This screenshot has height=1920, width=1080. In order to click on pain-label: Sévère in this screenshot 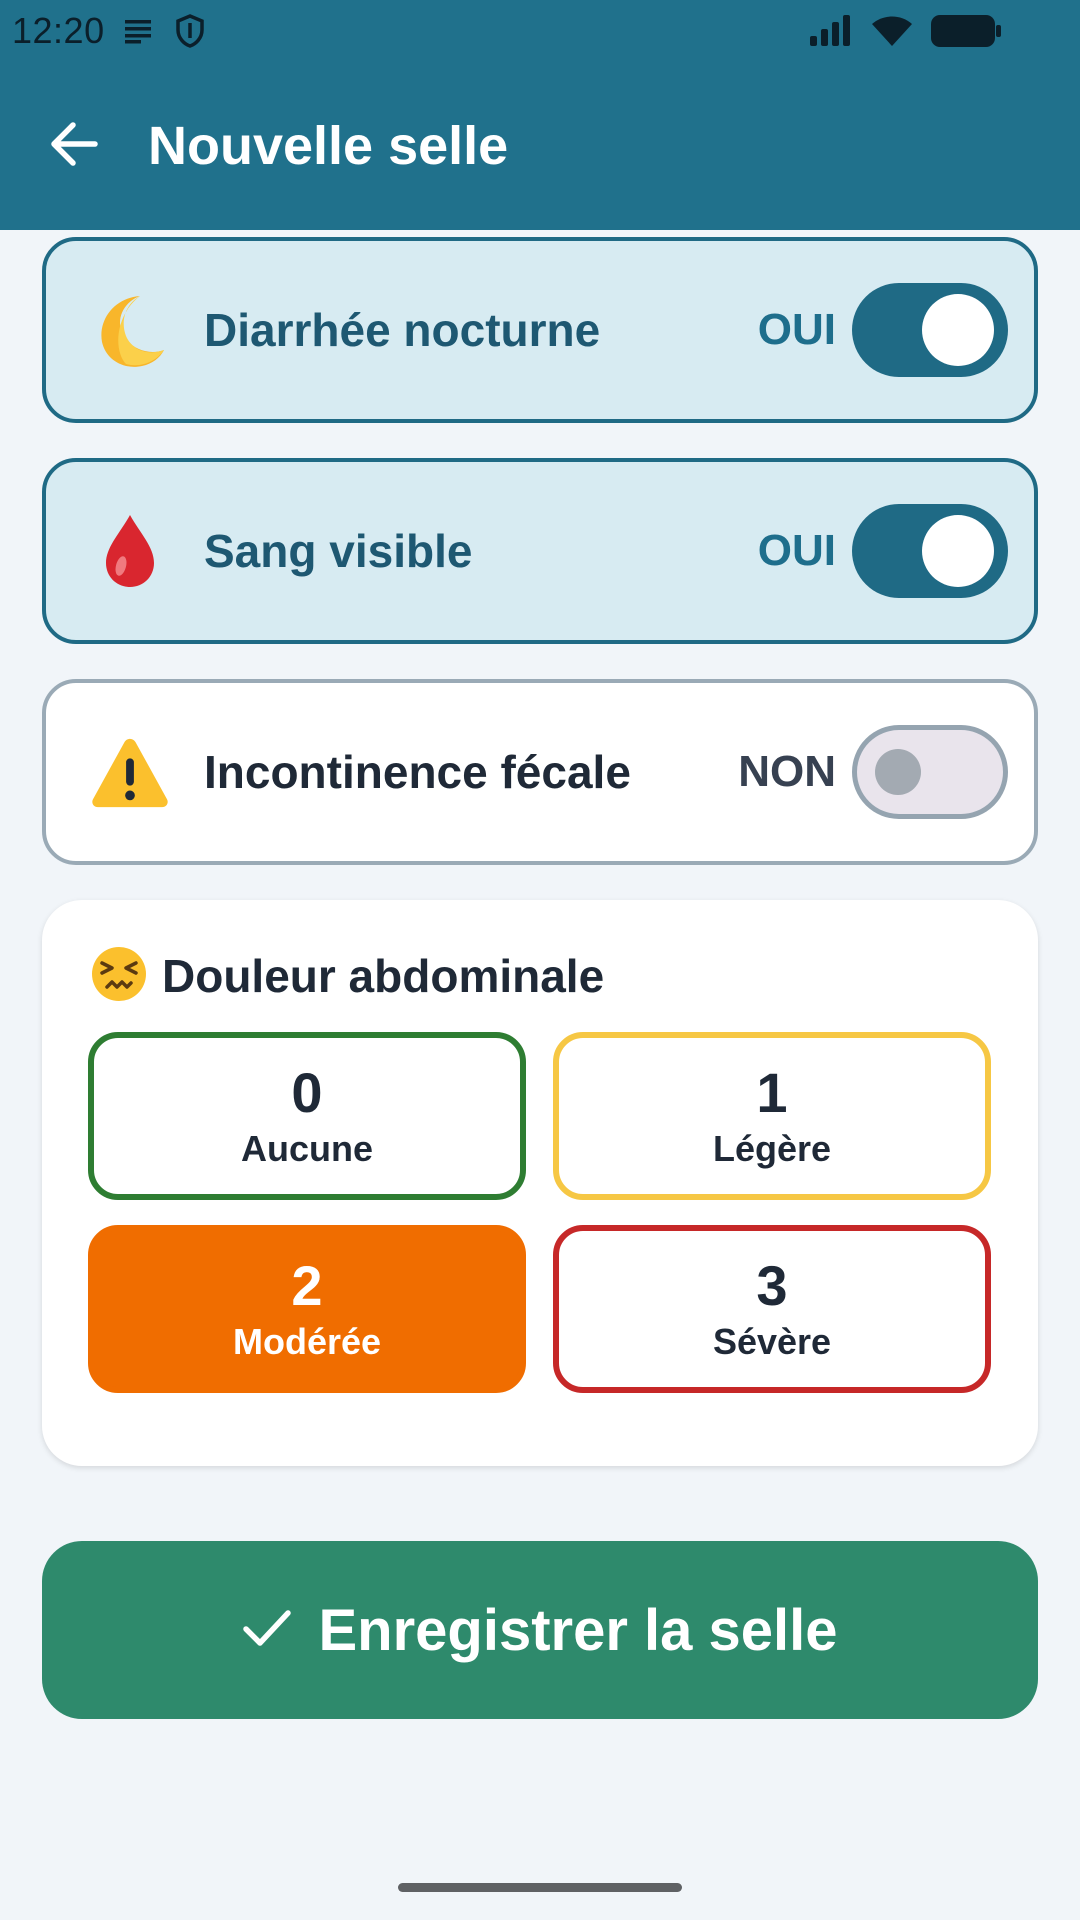, I will do `click(772, 1341)`.